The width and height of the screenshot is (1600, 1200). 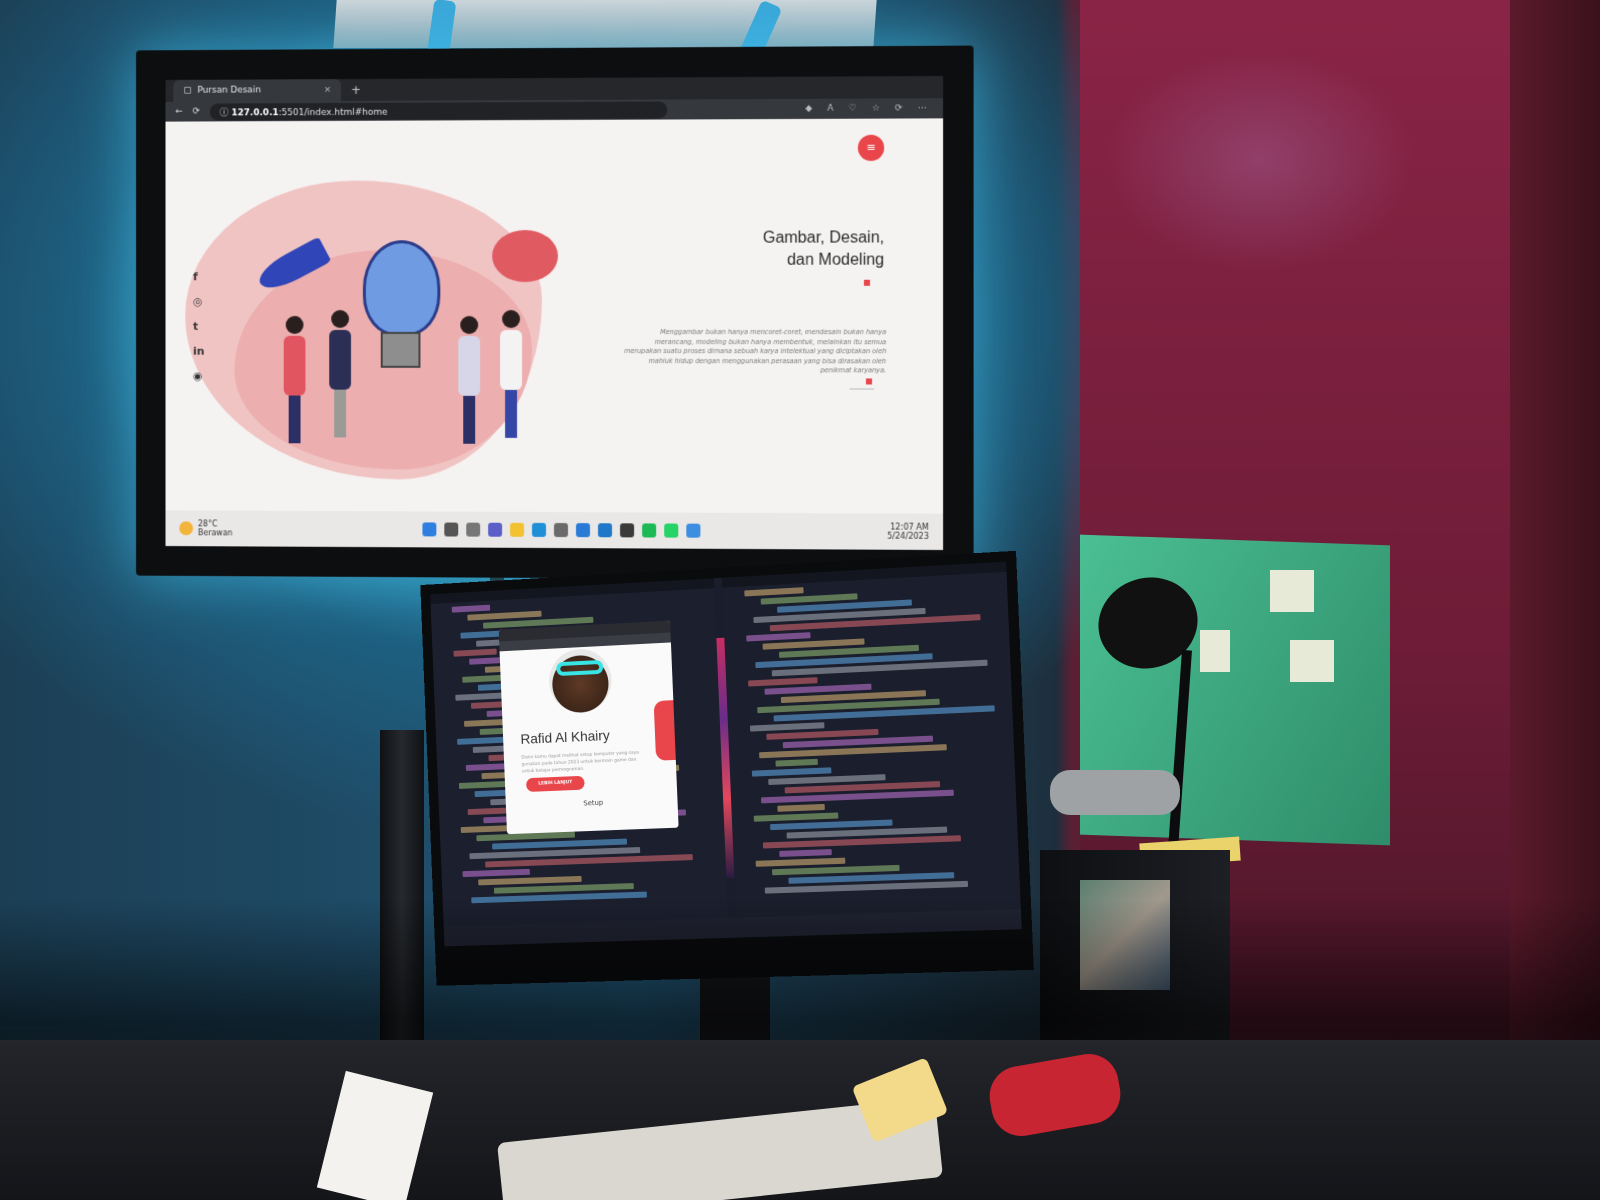 I want to click on social-links: f ◎ t in ◉, so click(x=198, y=326).